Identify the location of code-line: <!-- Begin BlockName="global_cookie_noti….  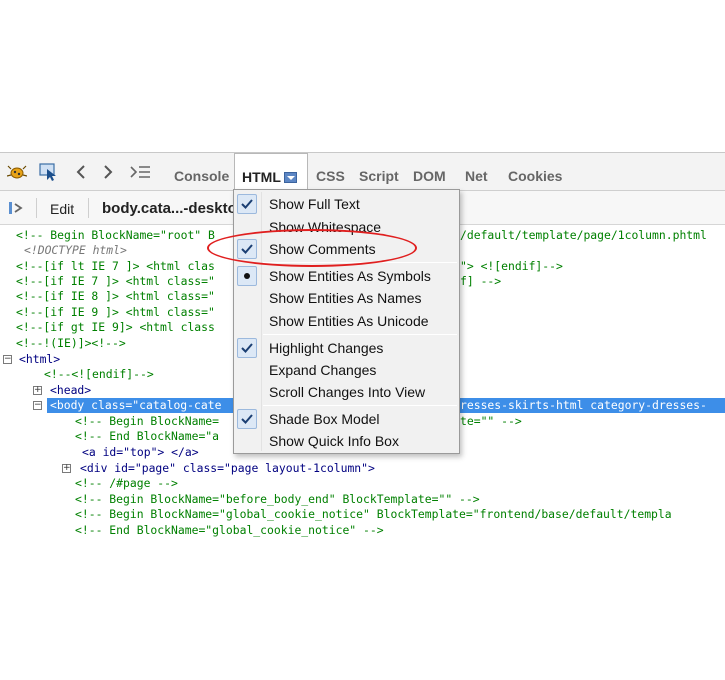
(373, 514).